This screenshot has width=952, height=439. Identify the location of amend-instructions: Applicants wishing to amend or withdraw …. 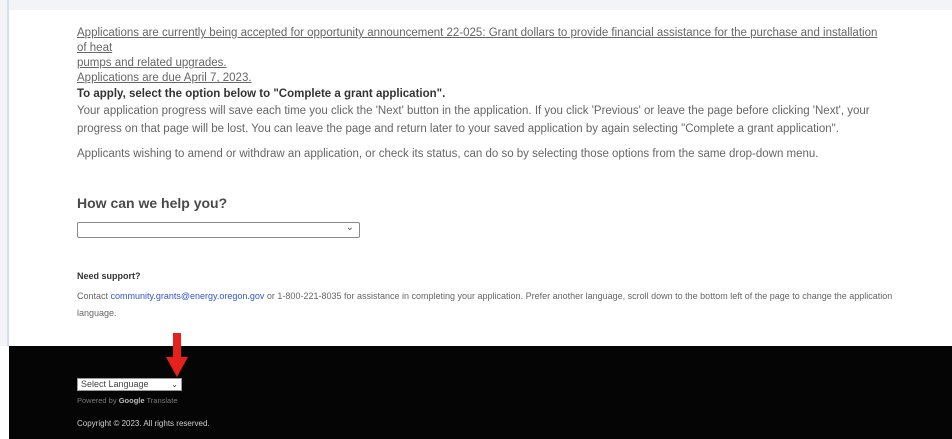
(448, 154).